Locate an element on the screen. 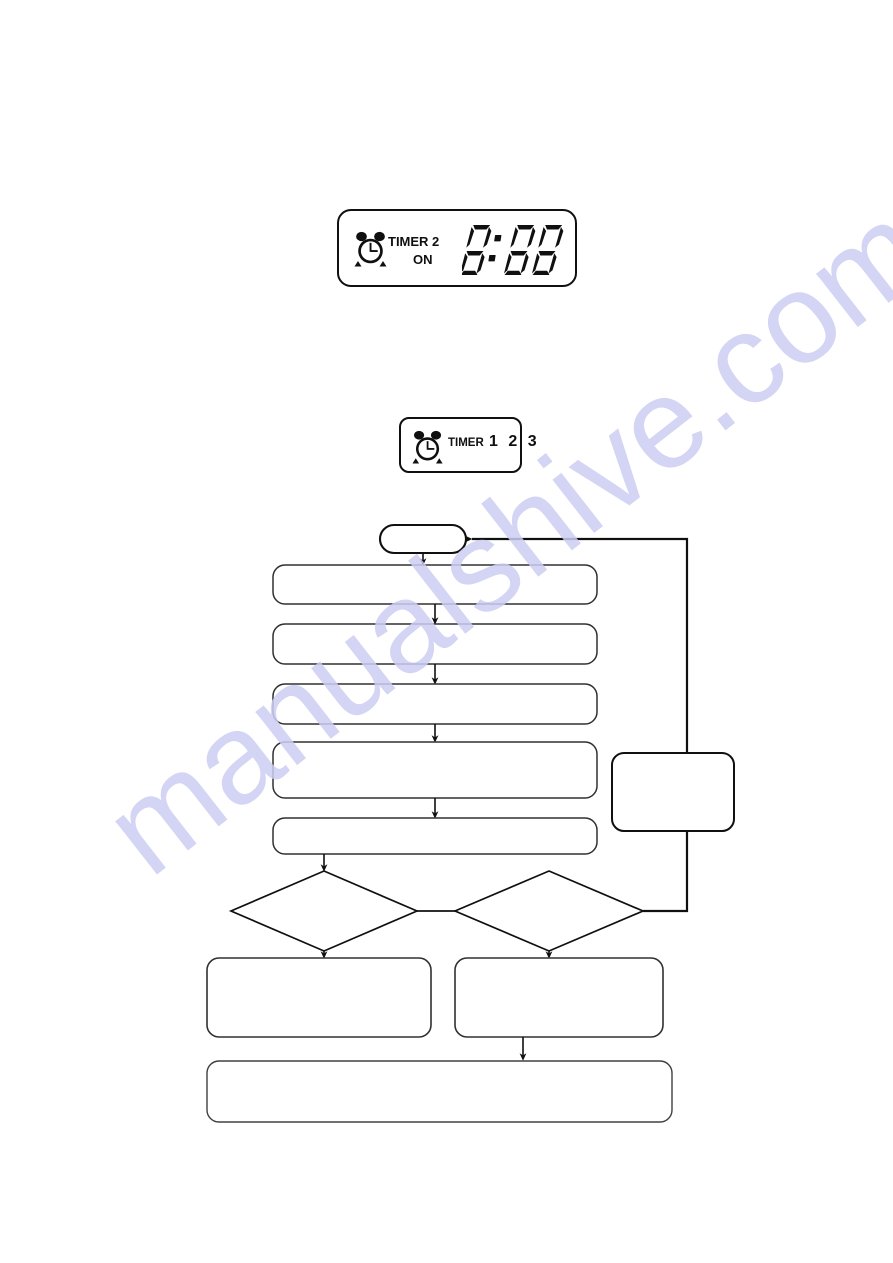  lcd-display-timer2: TIMER 2 ON is located at coordinates (457, 248).